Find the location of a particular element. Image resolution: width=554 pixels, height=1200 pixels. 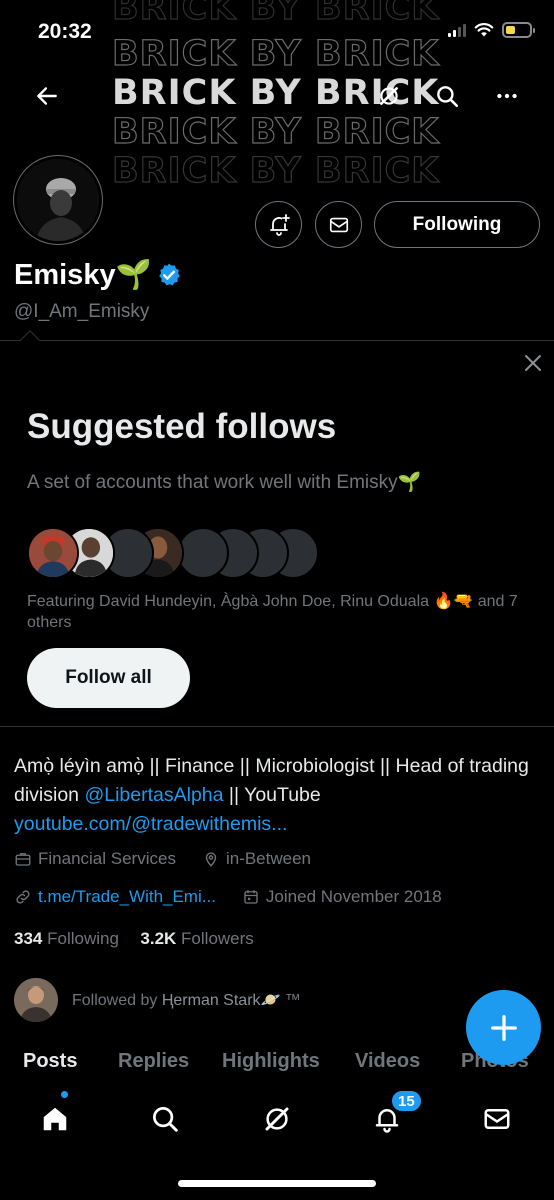

profile-avatar is located at coordinates (58, 200).